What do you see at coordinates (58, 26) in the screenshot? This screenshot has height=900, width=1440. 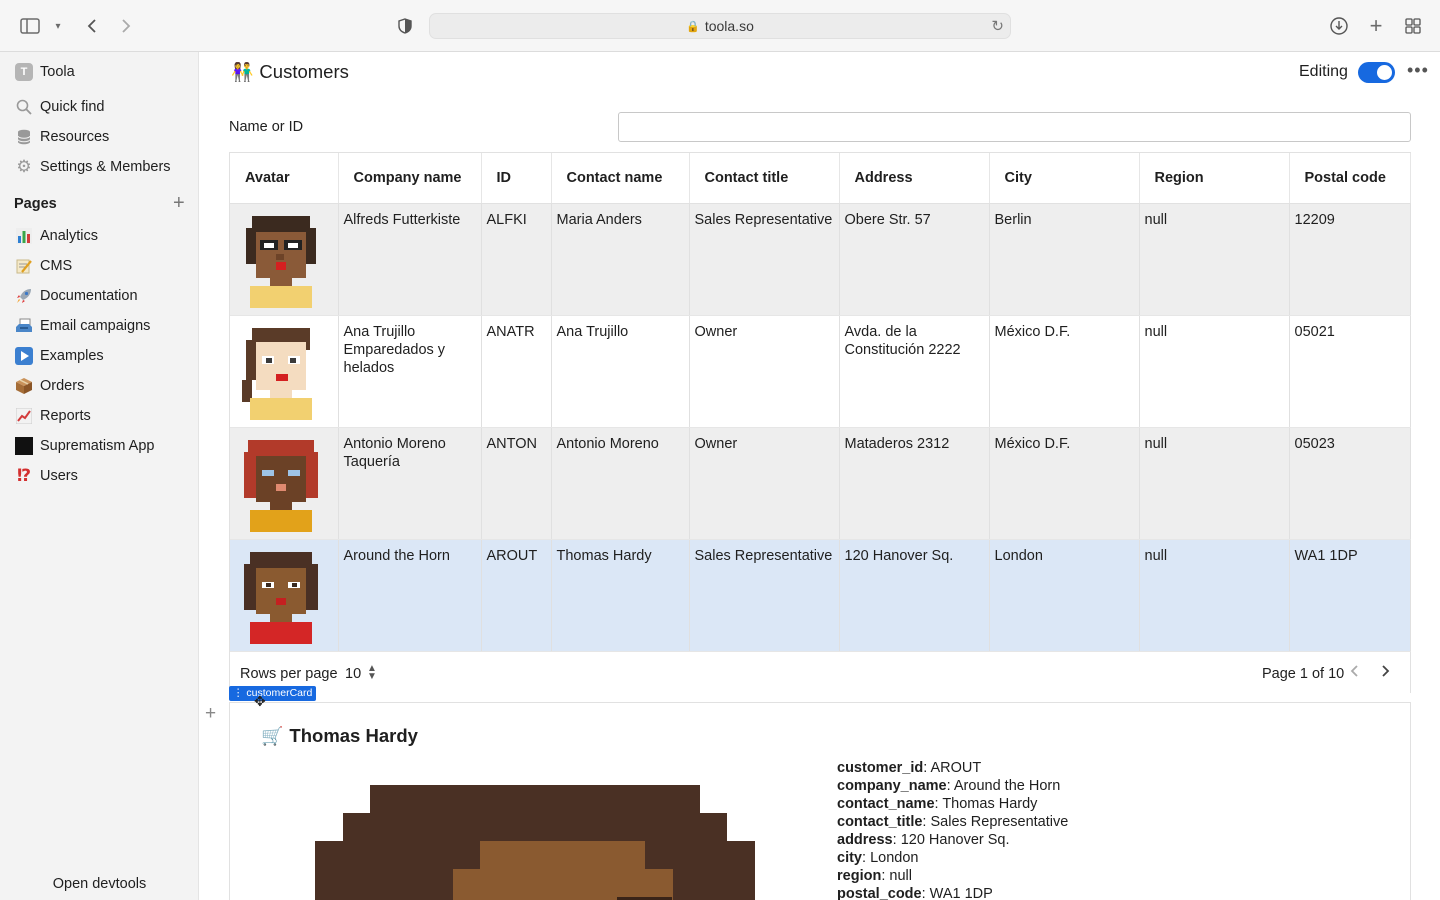 I see `chevron-down-icon: ▾` at bounding box center [58, 26].